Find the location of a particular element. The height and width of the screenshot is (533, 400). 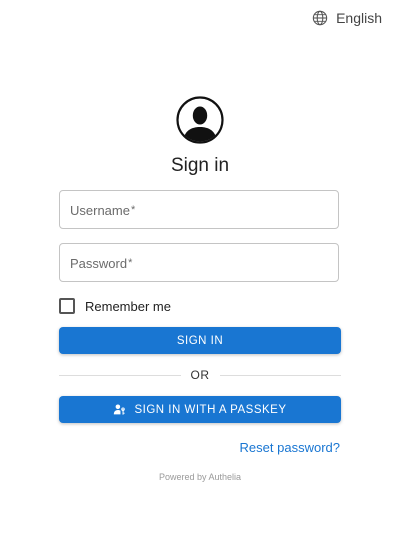

remember-me-checkbox: Remember me is located at coordinates (115, 306).